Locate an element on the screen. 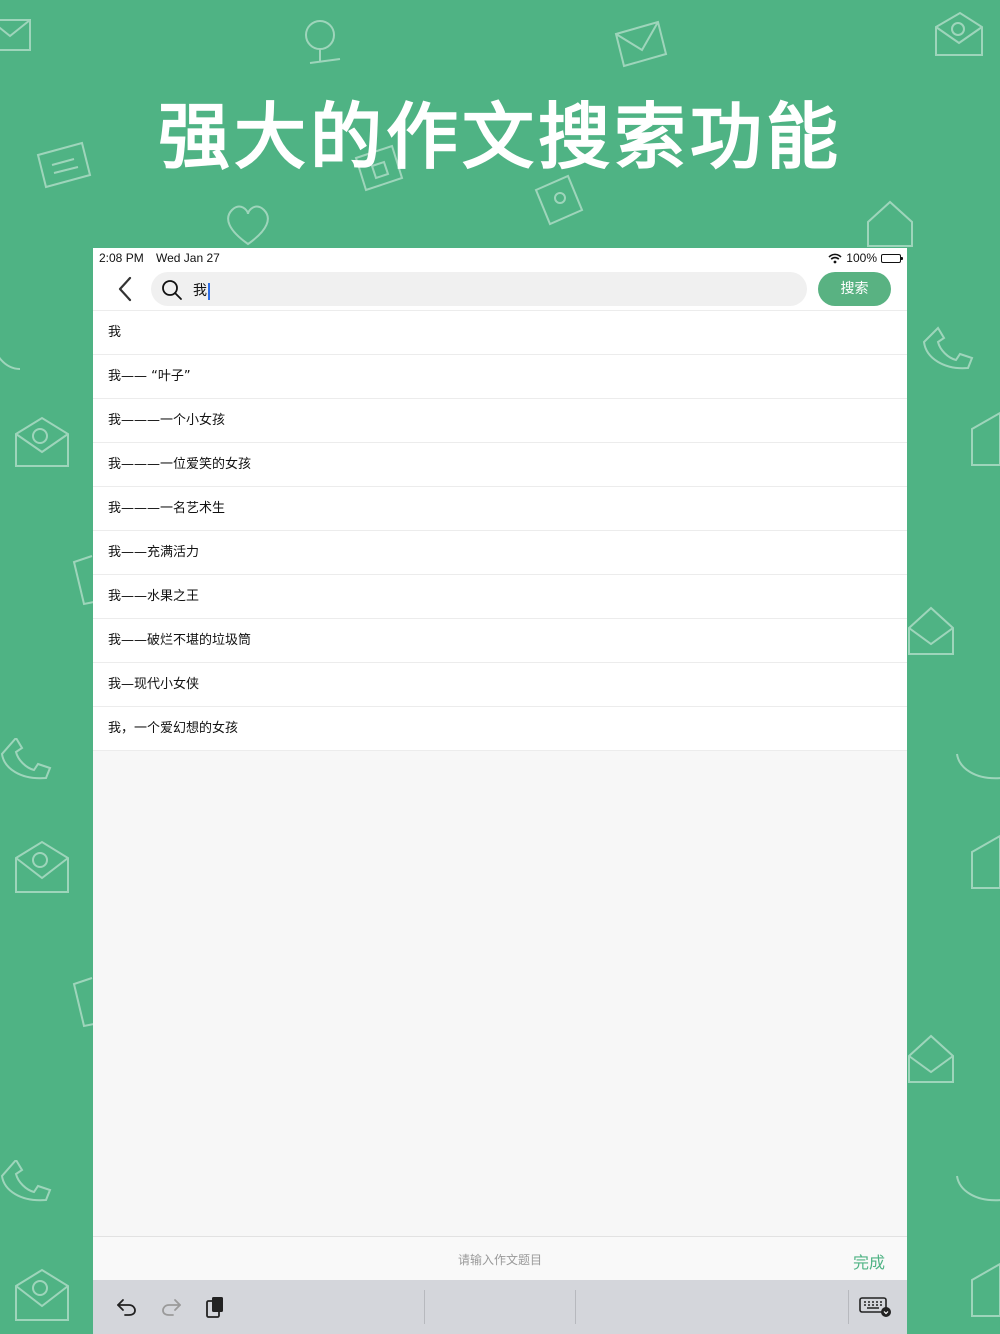  clipboard-icon is located at coordinates (214, 1307).